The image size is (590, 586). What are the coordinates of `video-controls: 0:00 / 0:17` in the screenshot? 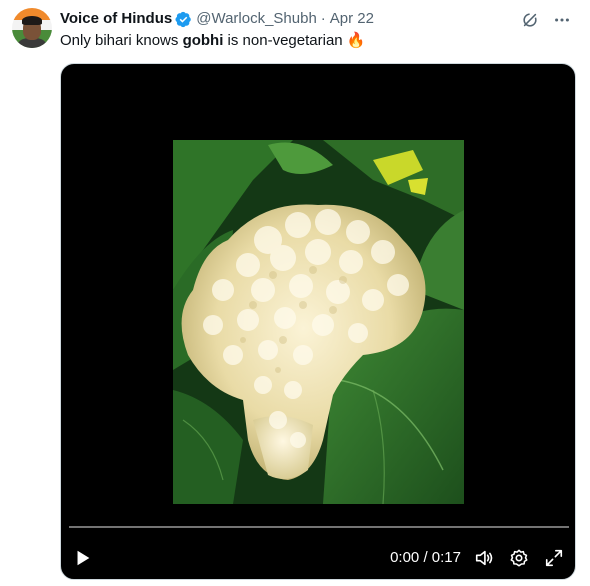 It's located at (318, 558).